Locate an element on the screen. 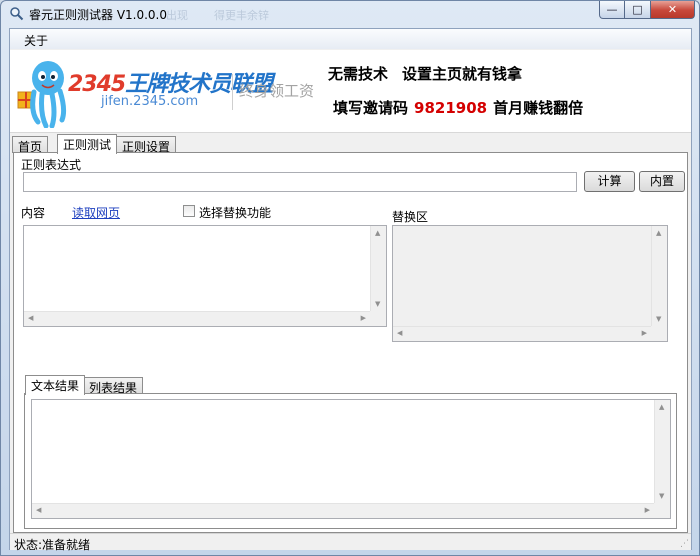  content-textarea: ▲ ▼ ◀ ▶ is located at coordinates (205, 276).